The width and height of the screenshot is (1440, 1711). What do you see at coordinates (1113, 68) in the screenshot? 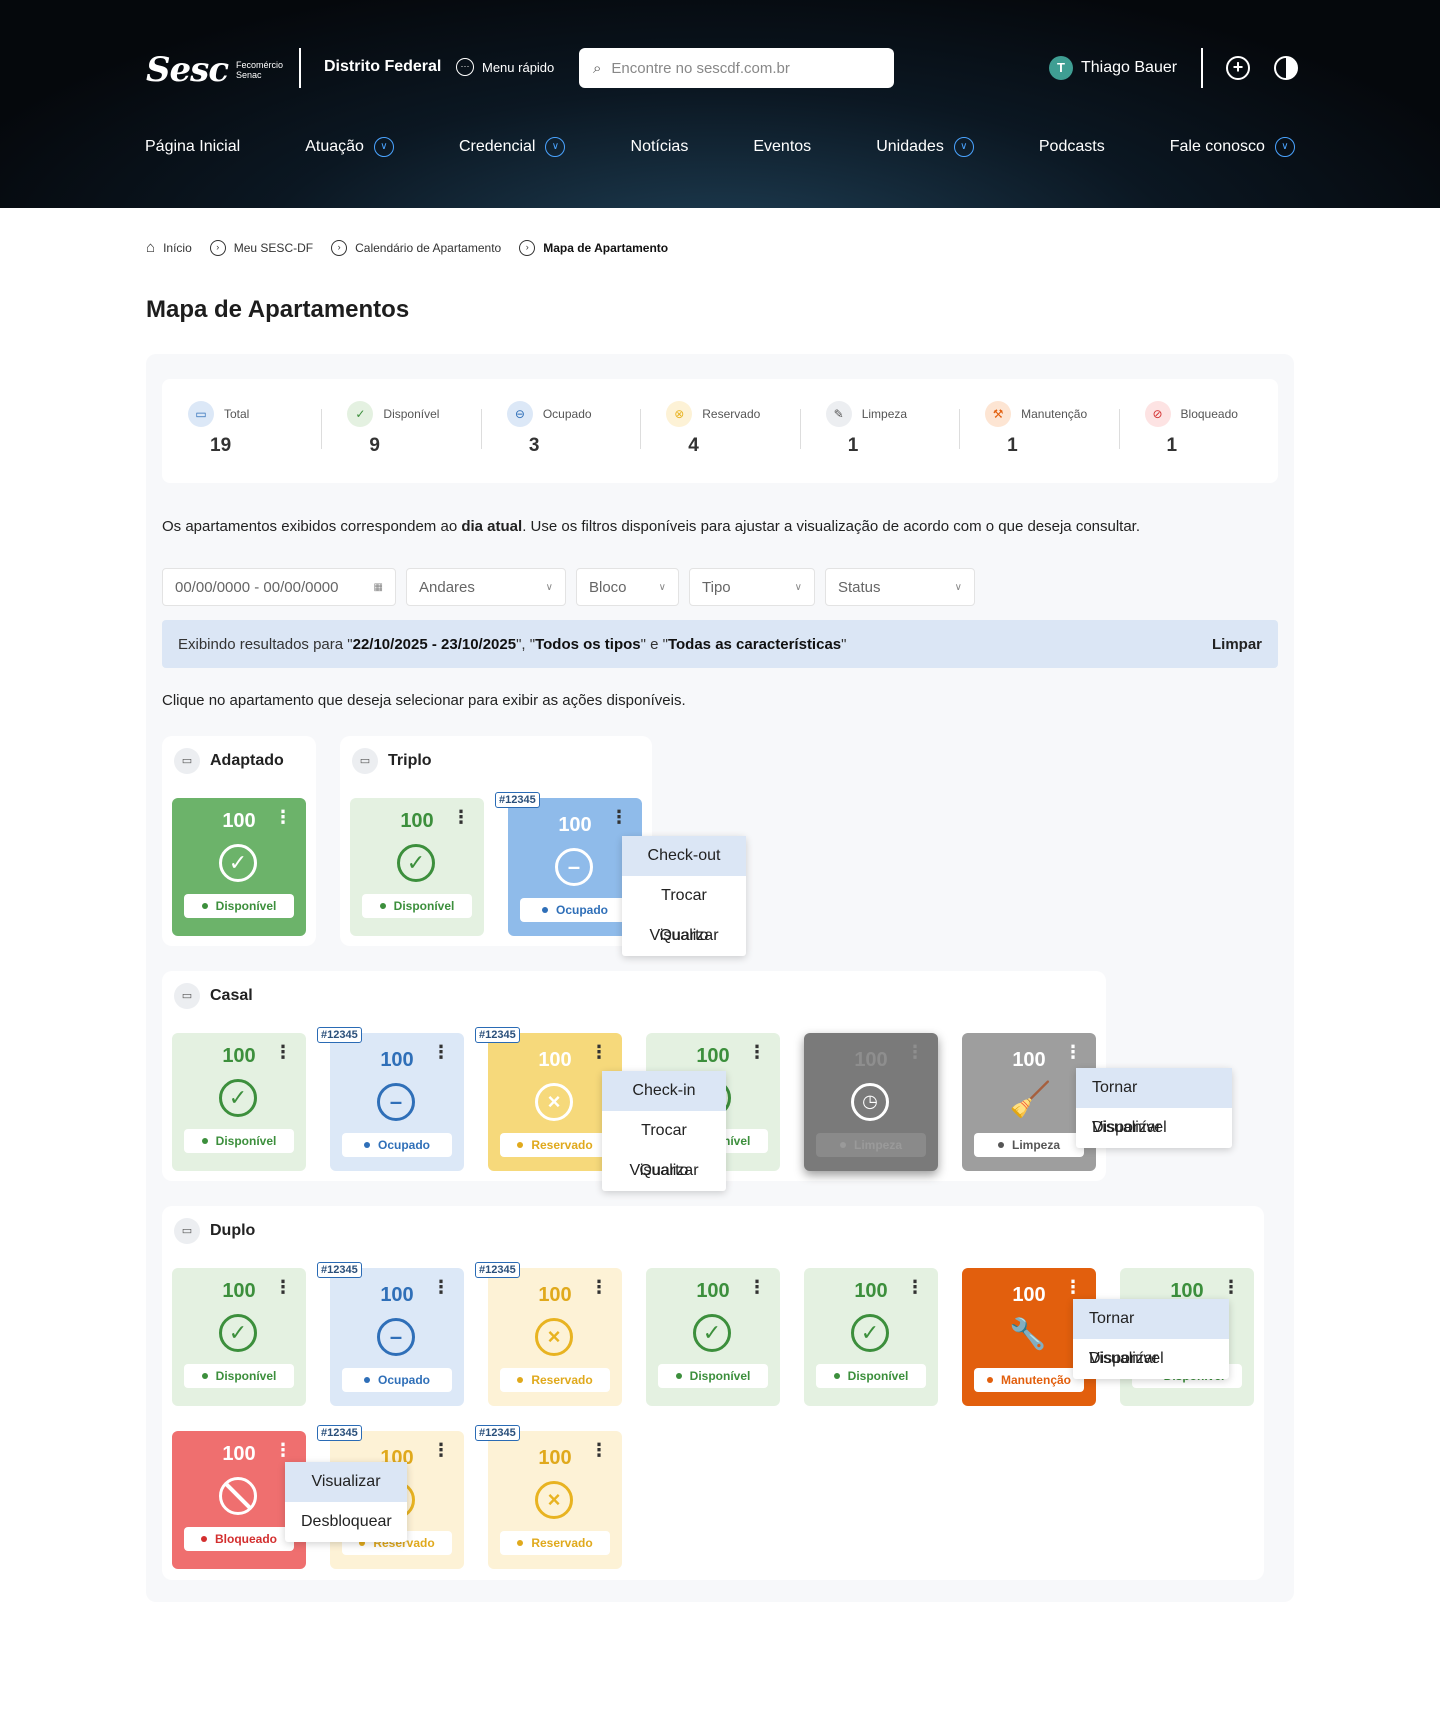
I see `user-menu: T Thiago Bauer` at bounding box center [1113, 68].